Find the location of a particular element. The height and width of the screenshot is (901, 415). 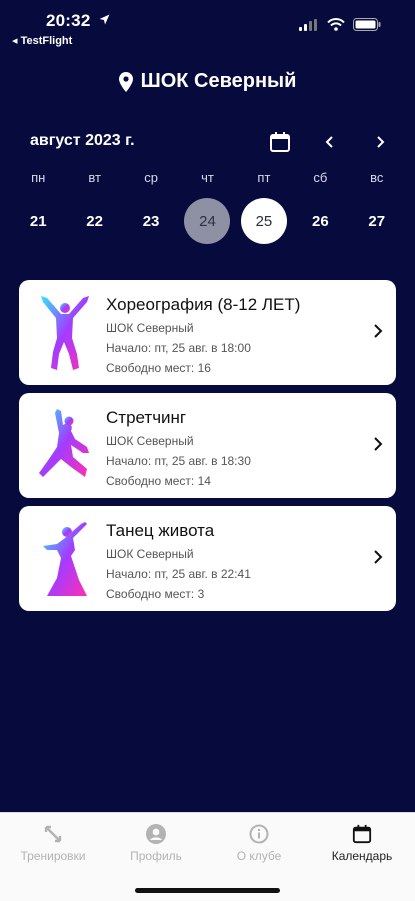

calendar-picker-button is located at coordinates (280, 142).